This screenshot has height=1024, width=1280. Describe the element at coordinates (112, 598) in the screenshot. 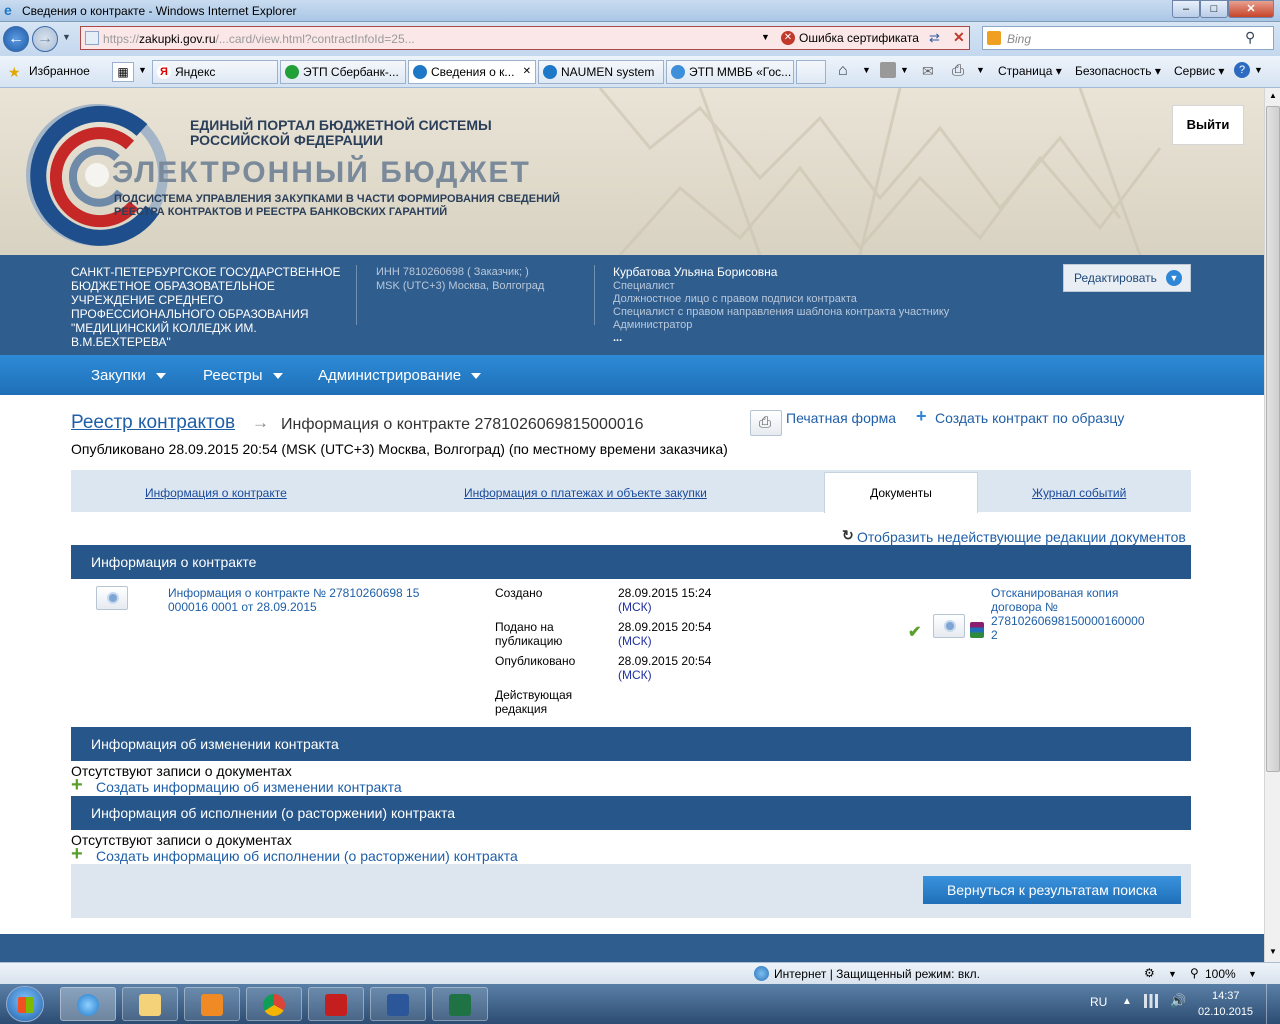

I see `document-view-button` at that location.